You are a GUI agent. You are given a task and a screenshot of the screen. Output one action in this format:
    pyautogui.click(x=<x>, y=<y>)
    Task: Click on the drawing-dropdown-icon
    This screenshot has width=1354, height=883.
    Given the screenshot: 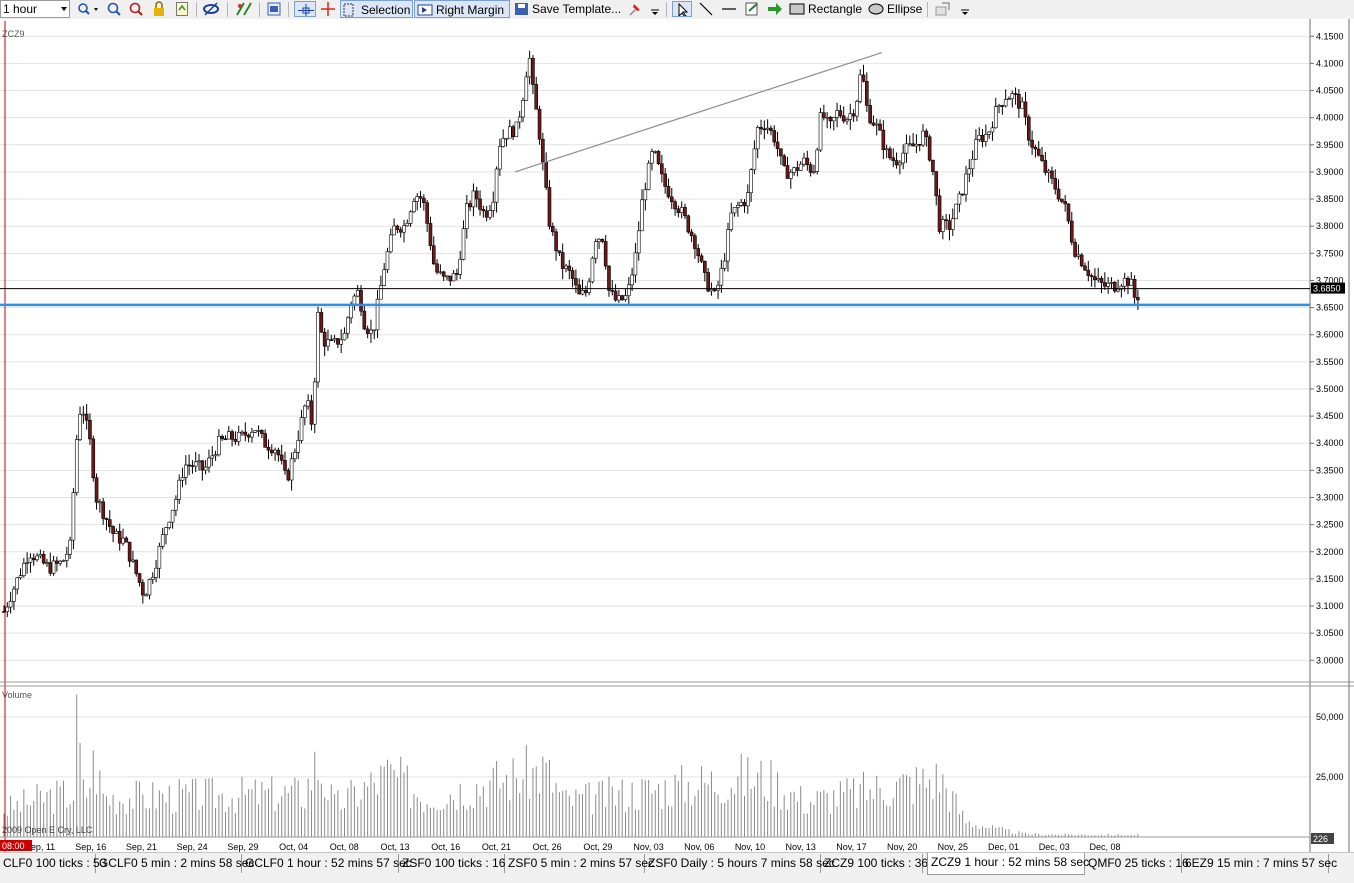 What is the action you would take?
    pyautogui.click(x=965, y=9)
    